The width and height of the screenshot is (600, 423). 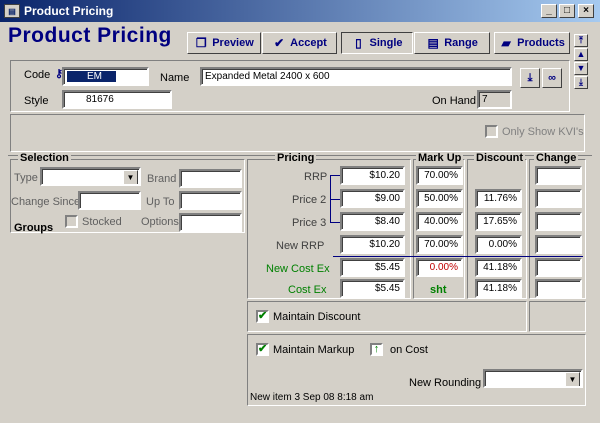 I want to click on onhand-input: 7, so click(x=494, y=99).